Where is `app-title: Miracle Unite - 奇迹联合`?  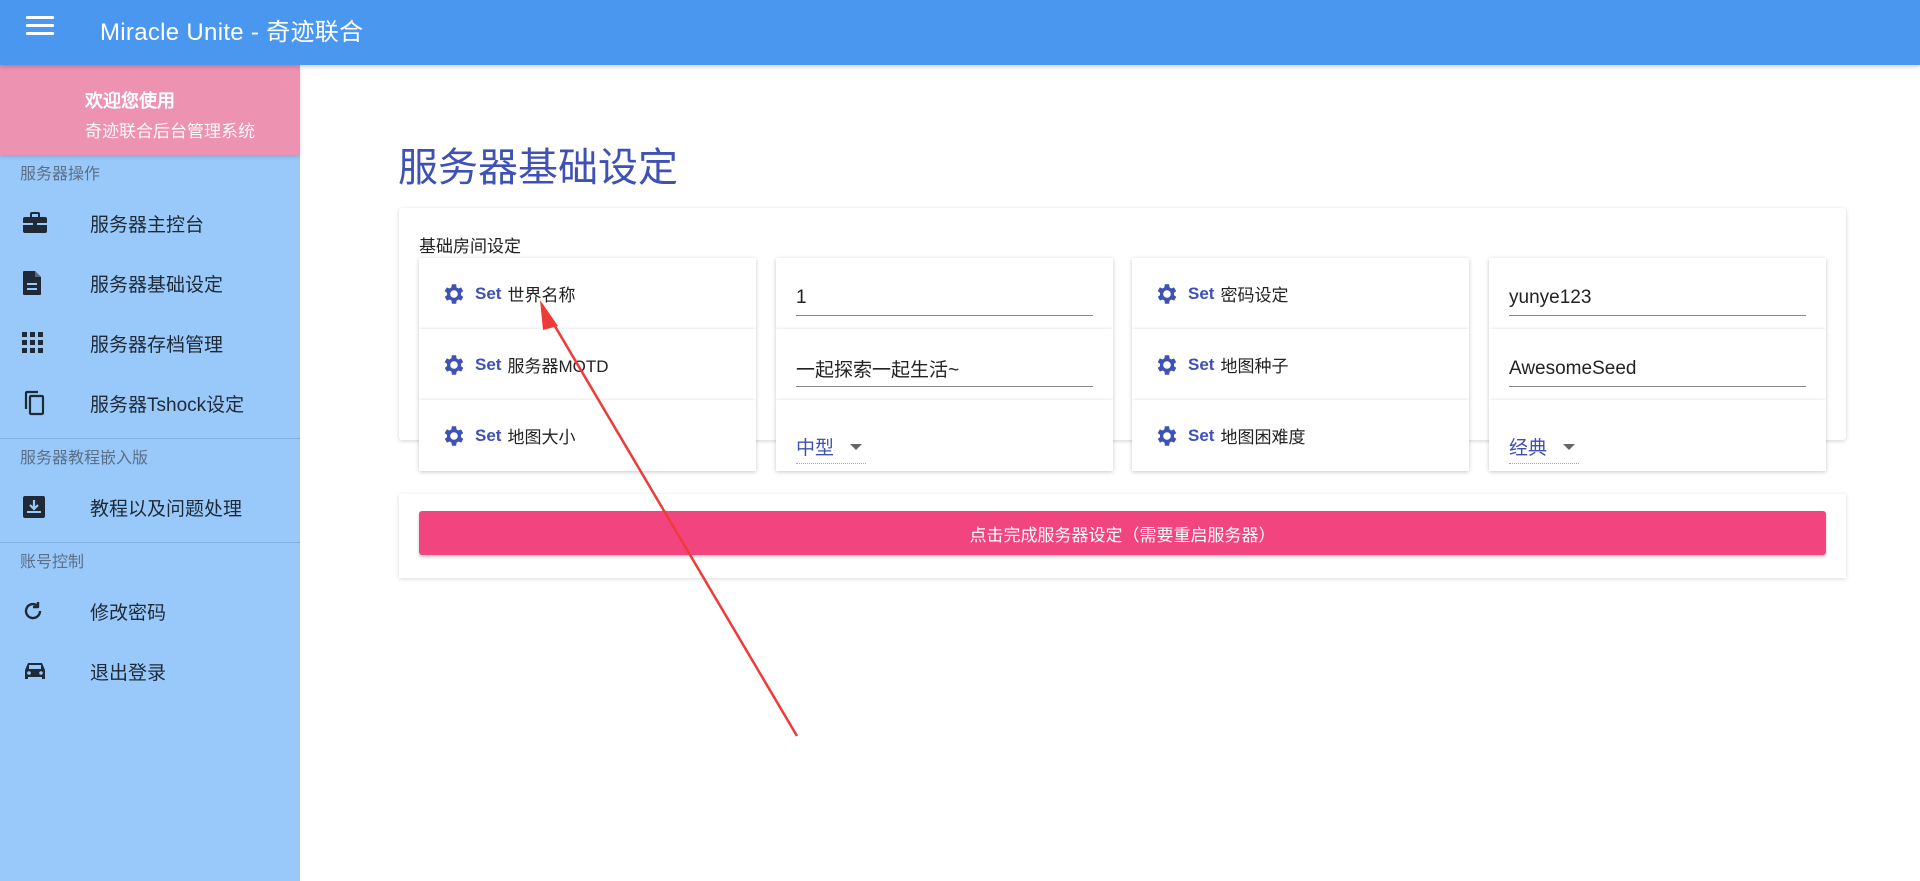
app-title: Miracle Unite - 奇迹联合 is located at coordinates (232, 32).